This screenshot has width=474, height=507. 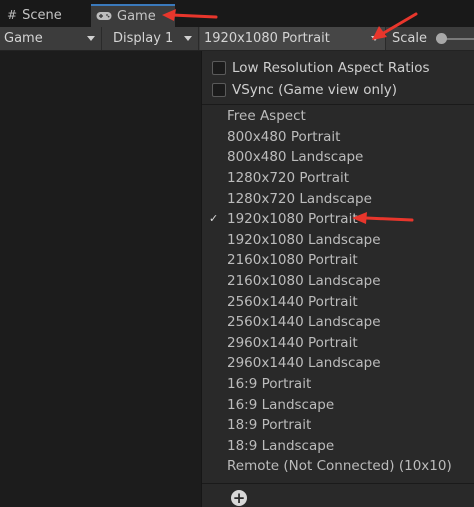 I want to click on menu-item-label: 2960x1440 Landscape, so click(x=304, y=363).